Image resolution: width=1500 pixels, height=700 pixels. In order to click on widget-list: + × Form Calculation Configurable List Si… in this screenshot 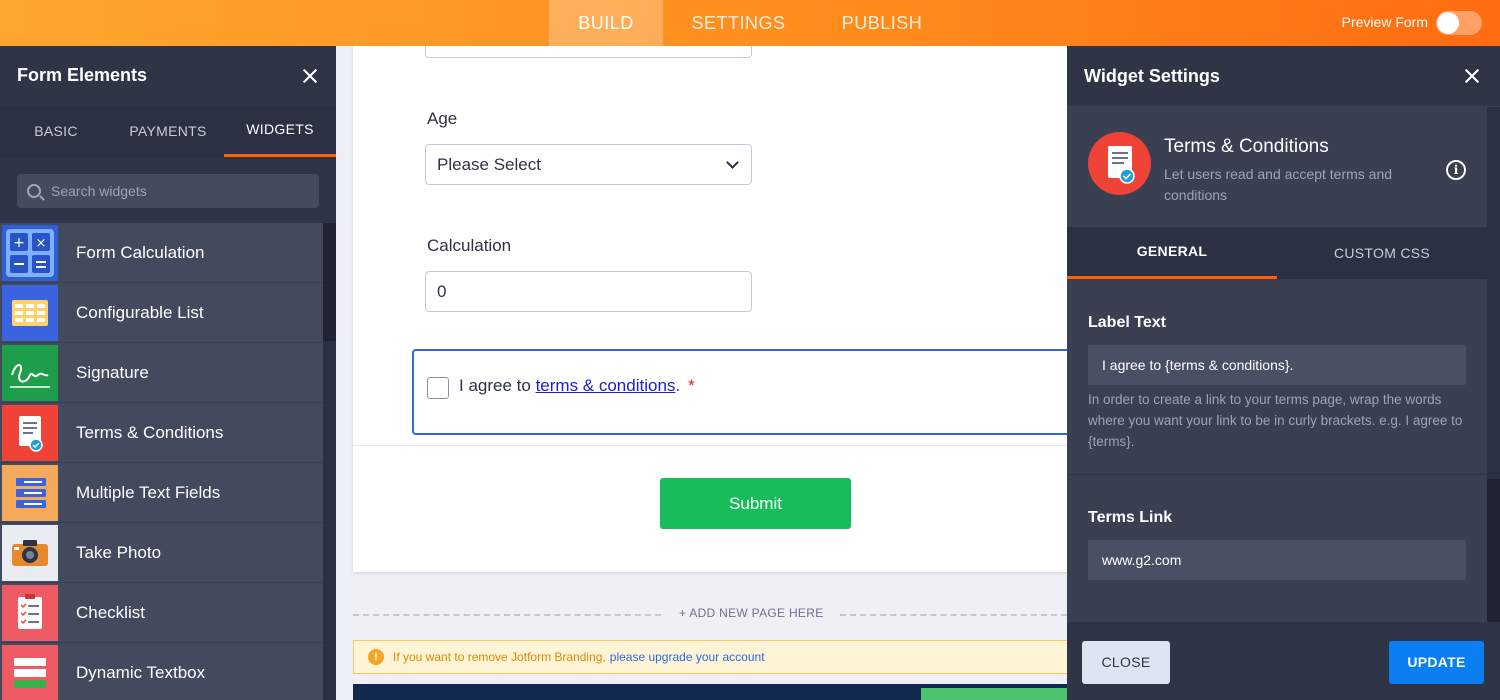, I will do `click(161, 461)`.